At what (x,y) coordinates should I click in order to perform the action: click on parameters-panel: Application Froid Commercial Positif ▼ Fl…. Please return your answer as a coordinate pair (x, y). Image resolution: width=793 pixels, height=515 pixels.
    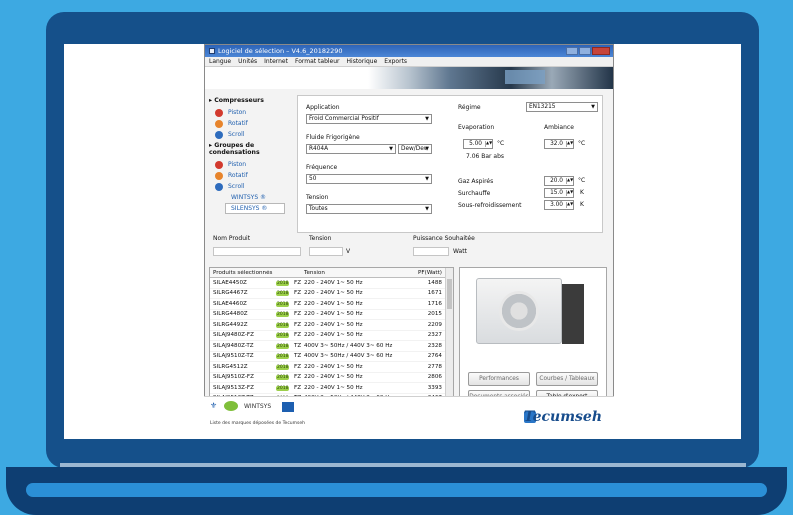
    Looking at the image, I should click on (450, 164).